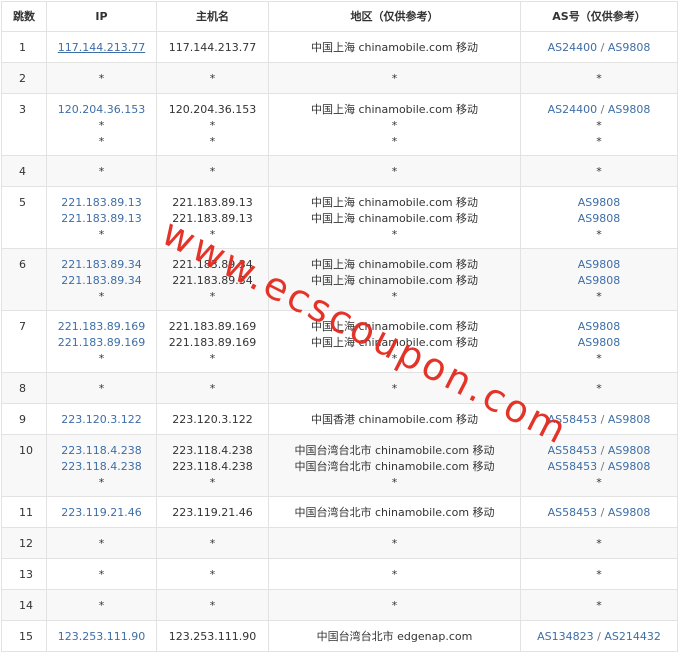  Describe the element at coordinates (599, 16) in the screenshot. I see `header-as-number: AS号（仅供参考）` at that location.